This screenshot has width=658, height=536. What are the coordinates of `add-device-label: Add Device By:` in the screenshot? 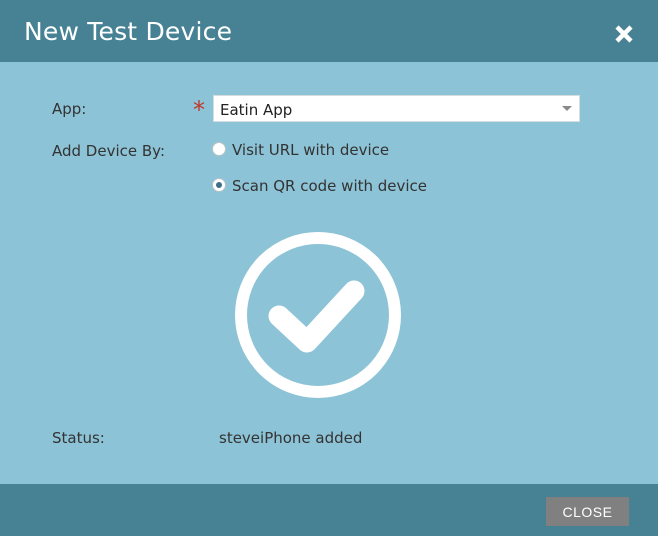 It's located at (109, 151).